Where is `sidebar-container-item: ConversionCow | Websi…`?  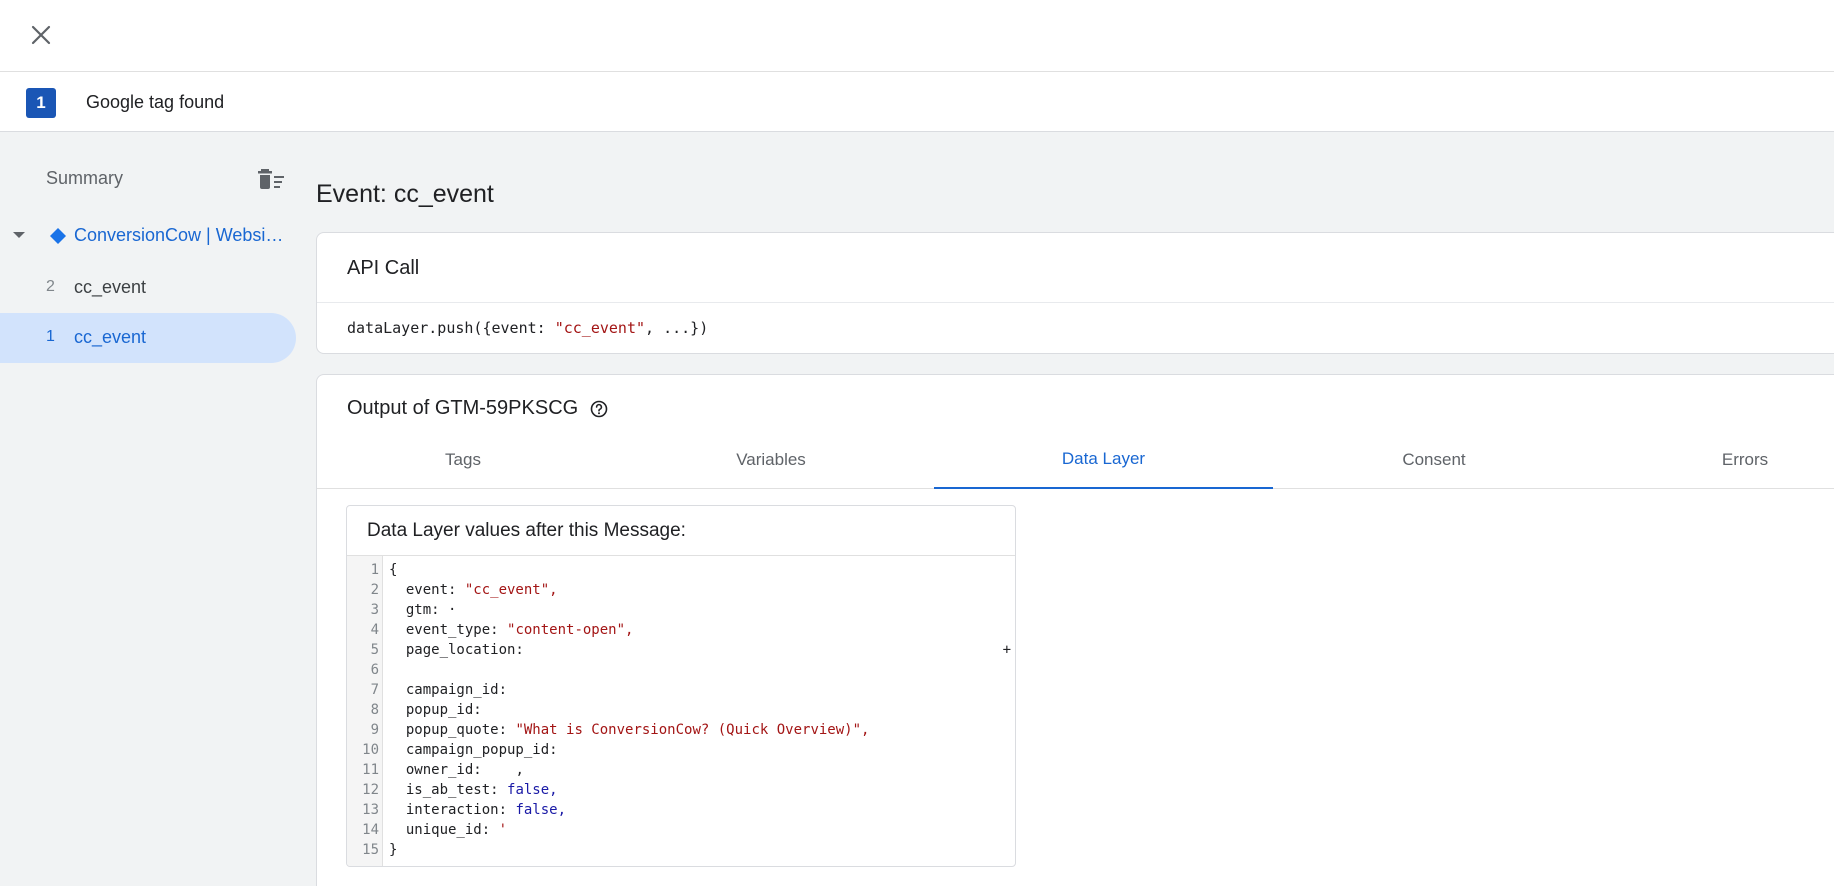 sidebar-container-item: ConversionCow | Websi… is located at coordinates (150, 236).